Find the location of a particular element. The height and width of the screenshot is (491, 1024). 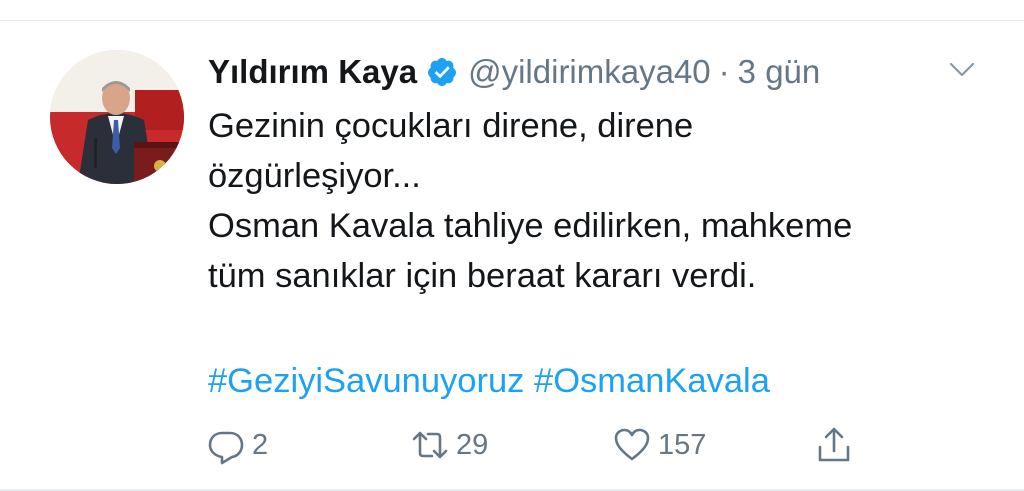

hashtag-link: #GeziyiSavunuyoruz is located at coordinates (366, 381).